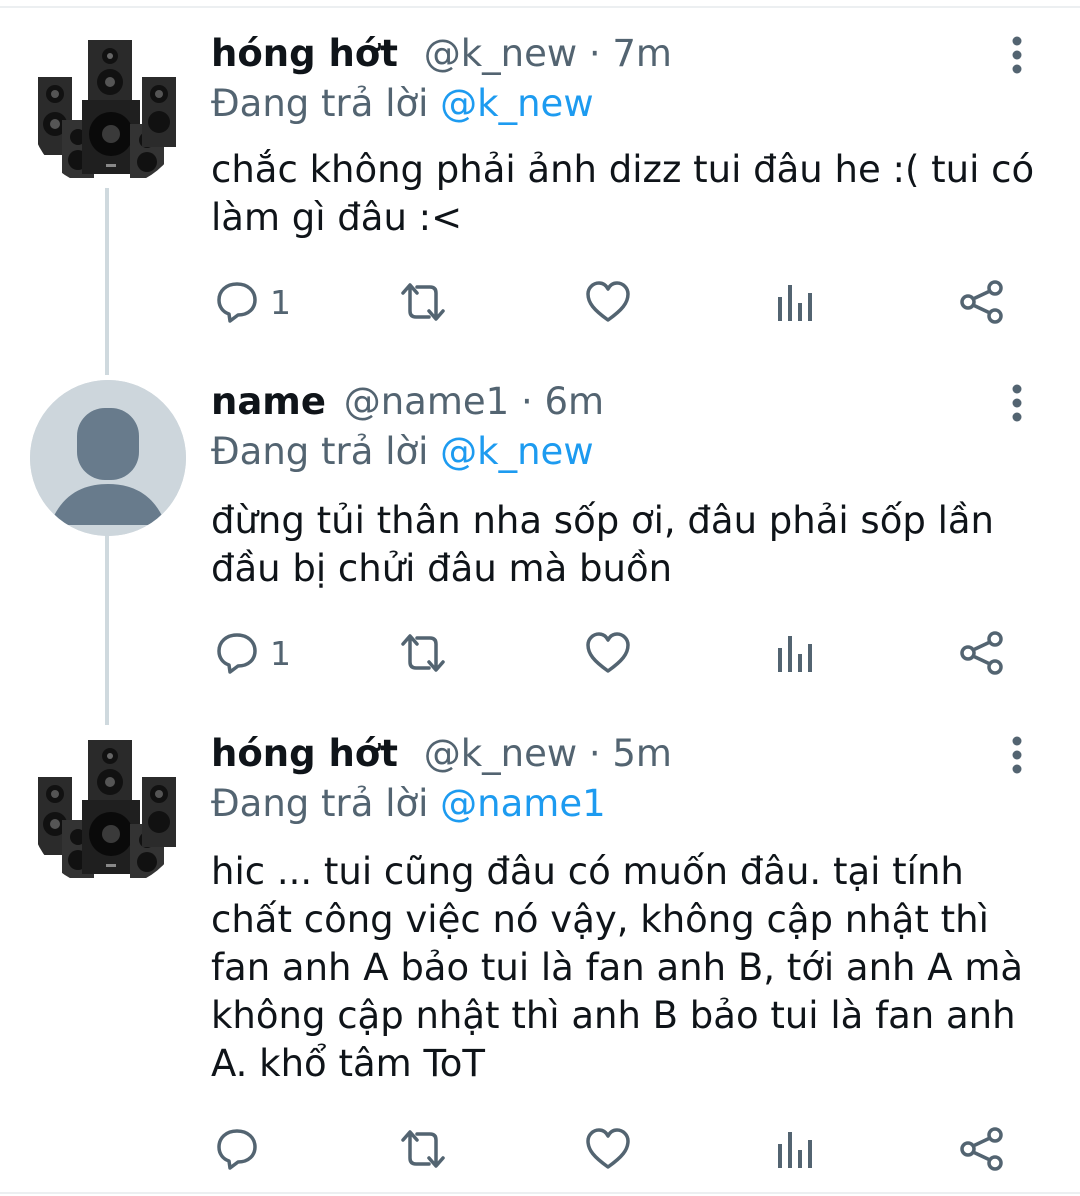  What do you see at coordinates (540, 1193) in the screenshot?
I see `bottom-divider` at bounding box center [540, 1193].